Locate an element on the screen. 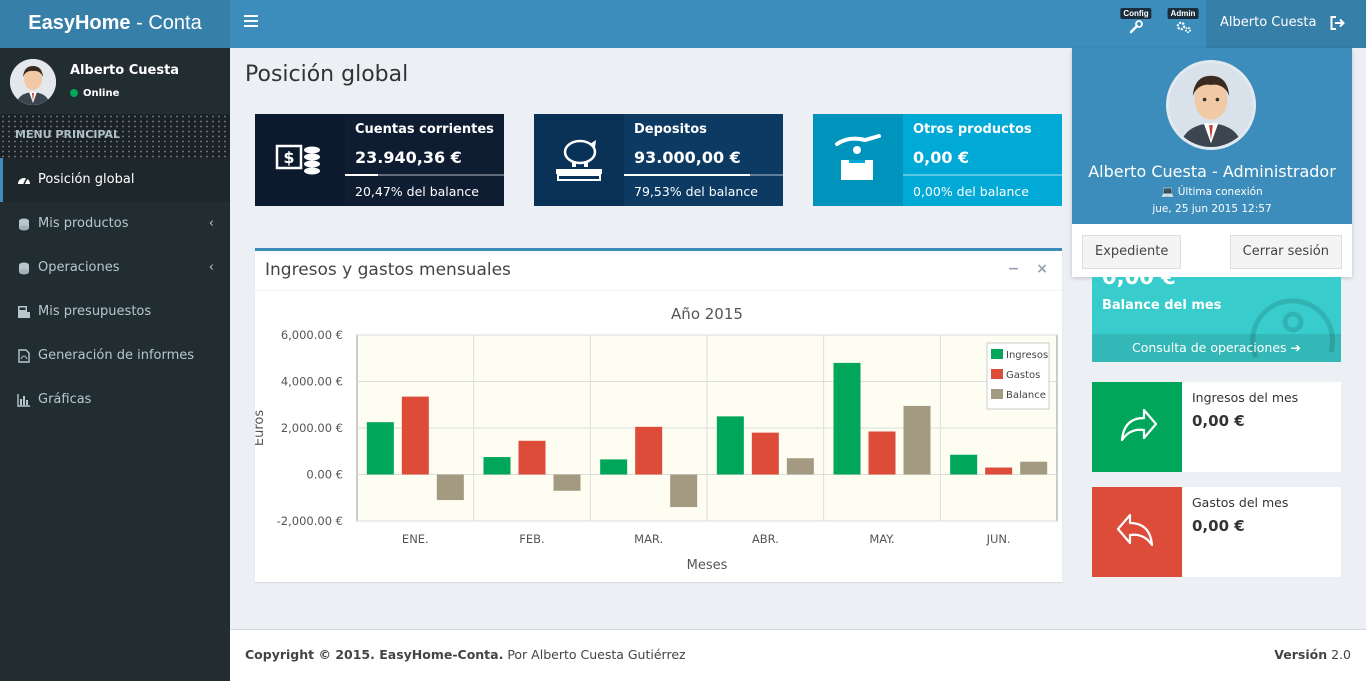  sidebar-item-operaciones: Operaciones ‹ is located at coordinates (115, 268).